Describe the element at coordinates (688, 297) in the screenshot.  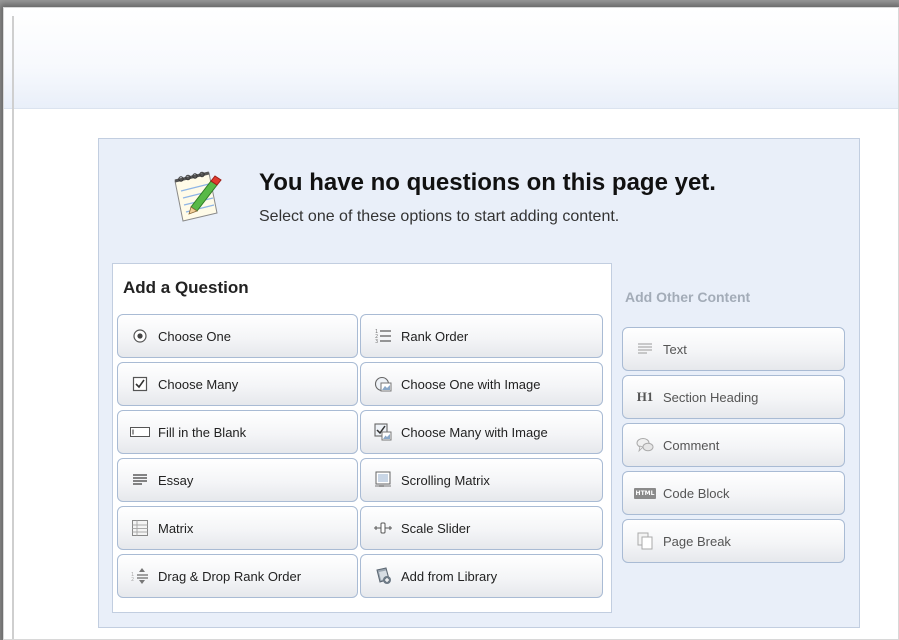
I see `add-other-content-title: Add Other Content` at that location.